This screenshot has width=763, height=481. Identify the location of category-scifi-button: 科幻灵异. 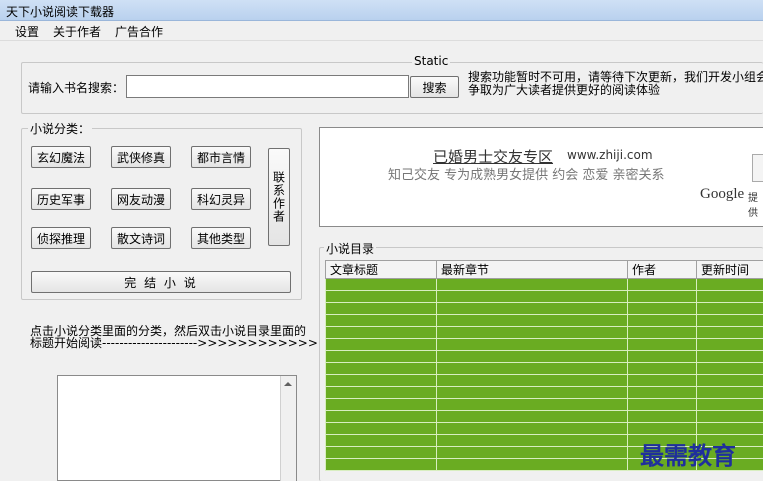
(221, 199).